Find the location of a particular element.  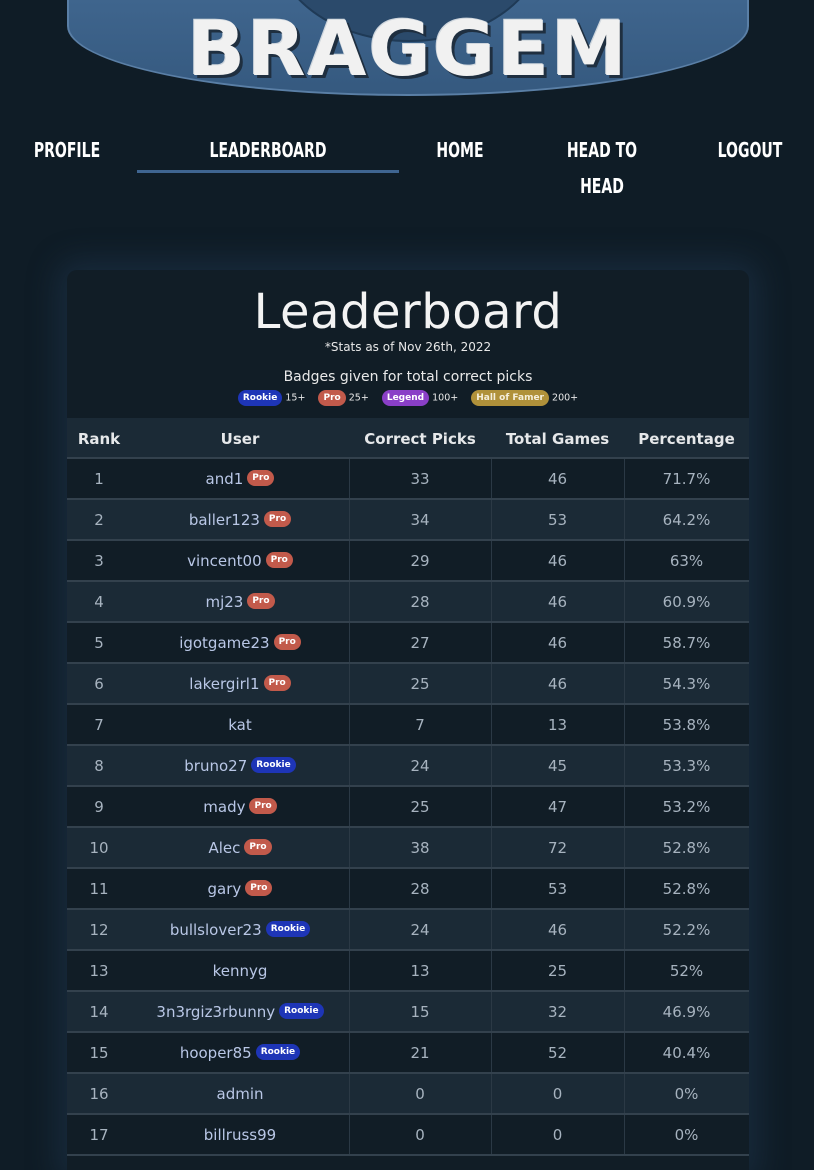

user-cell: mj23 Pro is located at coordinates (240, 601).